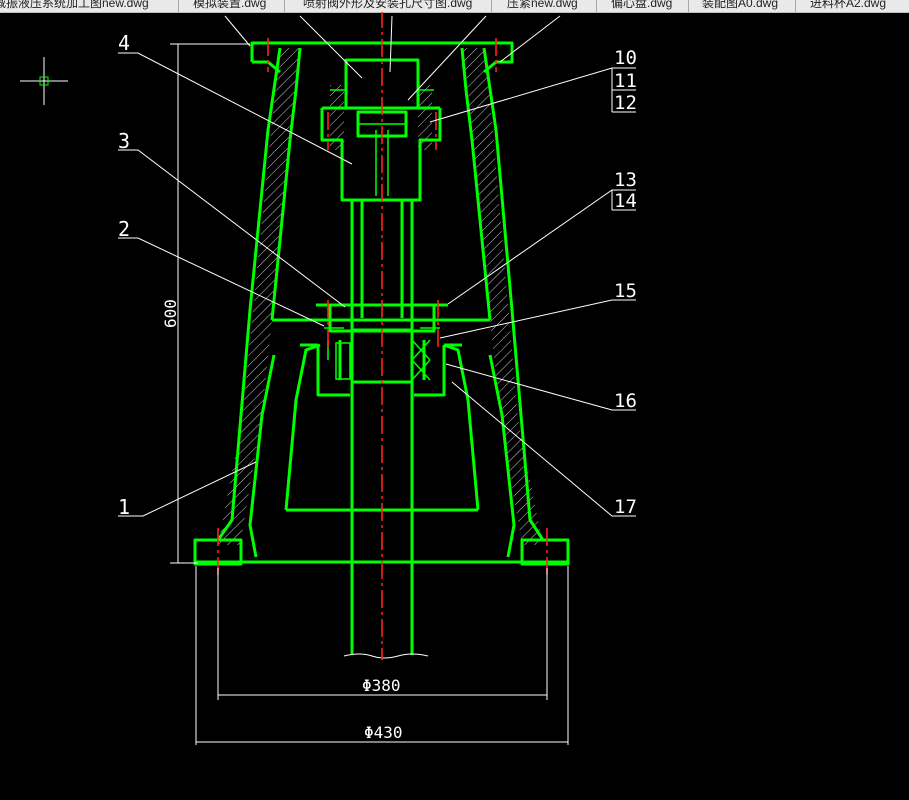 Image resolution: width=909 pixels, height=800 pixels. What do you see at coordinates (625, 103) in the screenshot?
I see `part-label-12: 12` at bounding box center [625, 103].